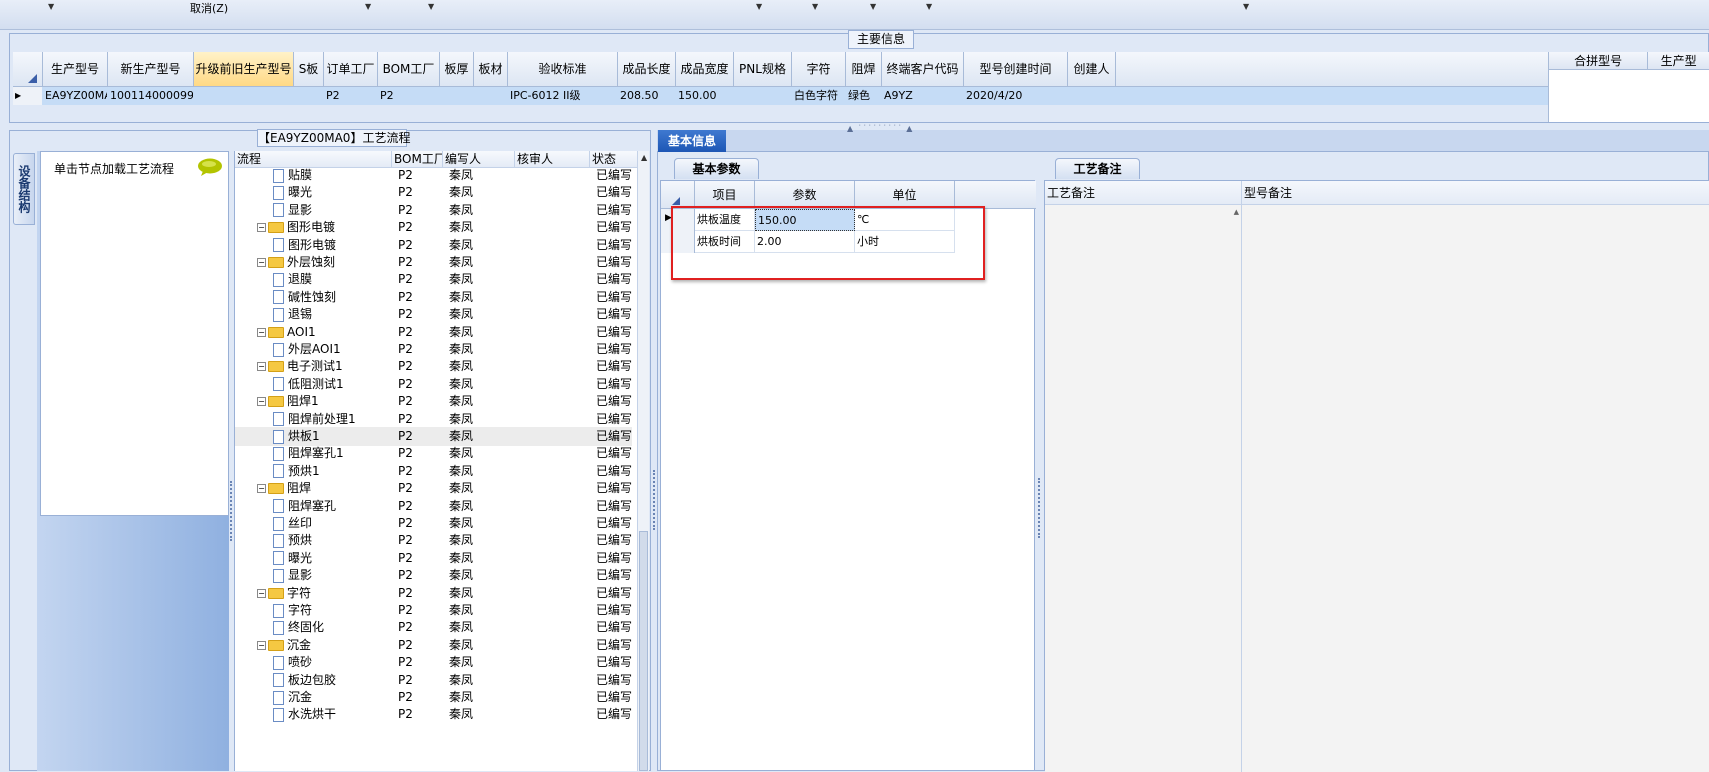 The height and width of the screenshot is (772, 1709). What do you see at coordinates (763, 69) in the screenshot?
I see `col-header: PNL规格` at bounding box center [763, 69].